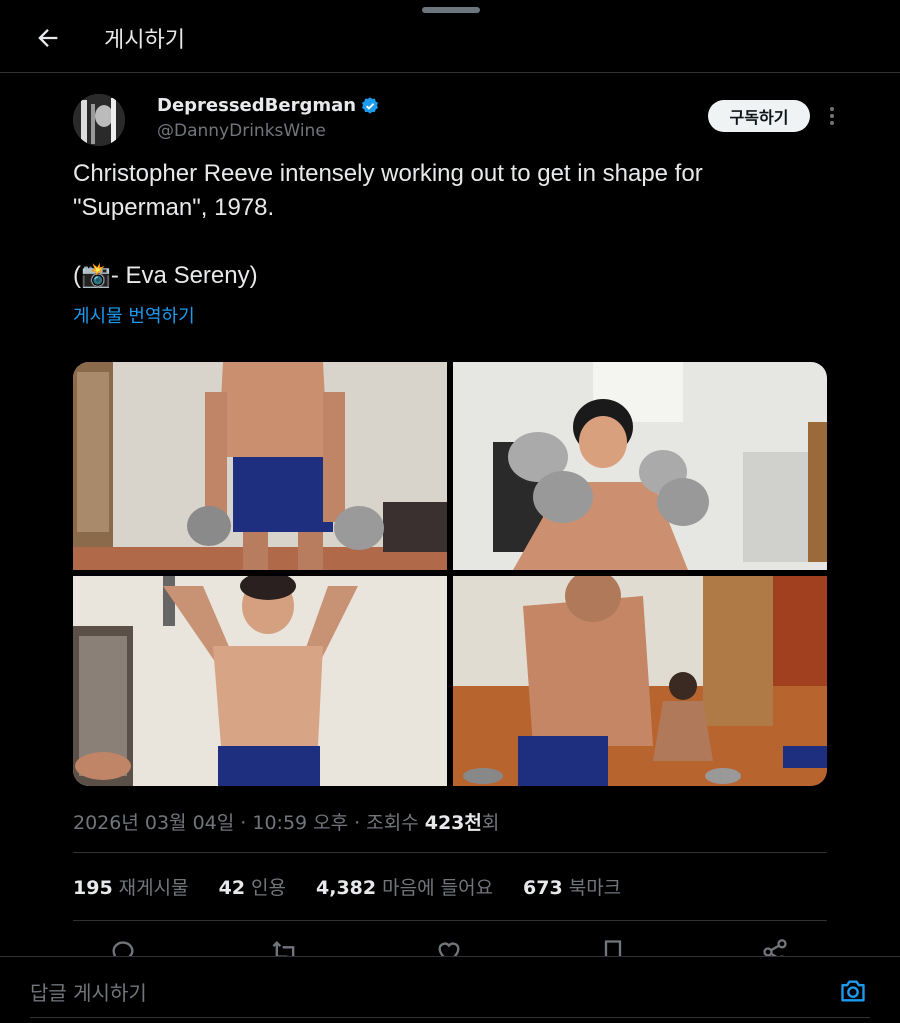 This screenshot has height=1023, width=900. What do you see at coordinates (96, 275) in the screenshot?
I see `camera-emoji-icon: 📸` at bounding box center [96, 275].